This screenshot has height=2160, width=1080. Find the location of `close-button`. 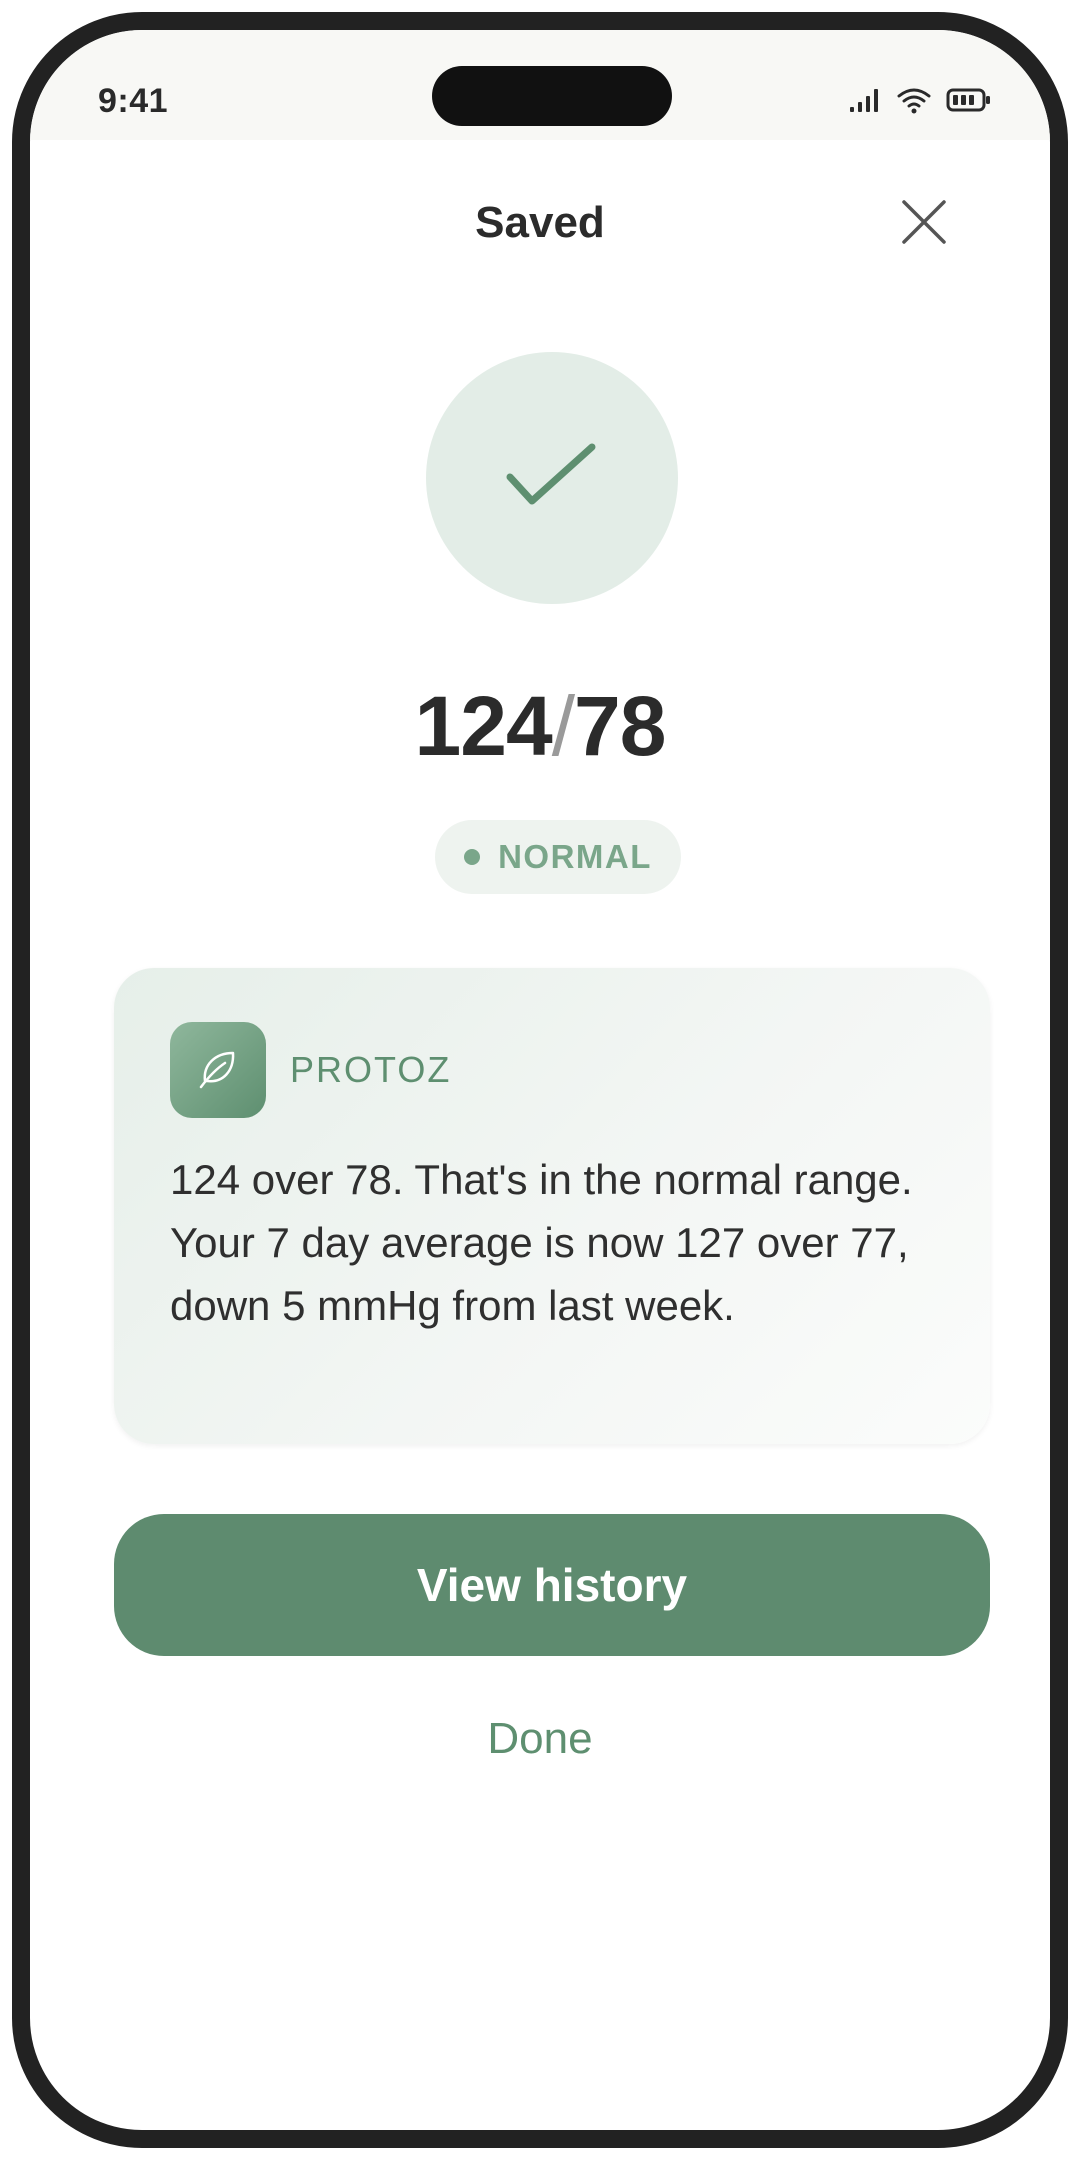

close-button is located at coordinates (924, 224).